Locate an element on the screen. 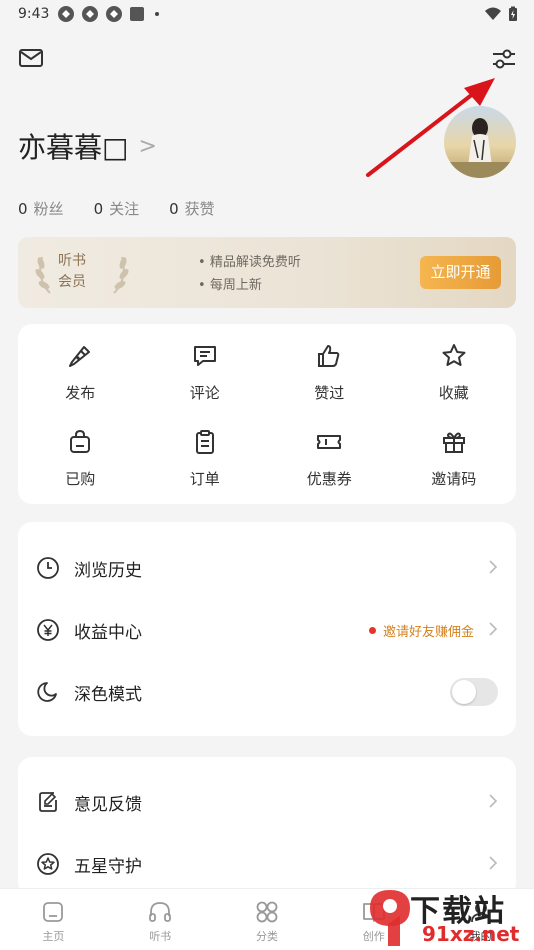 The image size is (534, 950). tab-listen: 听书 is located at coordinates (160, 919).